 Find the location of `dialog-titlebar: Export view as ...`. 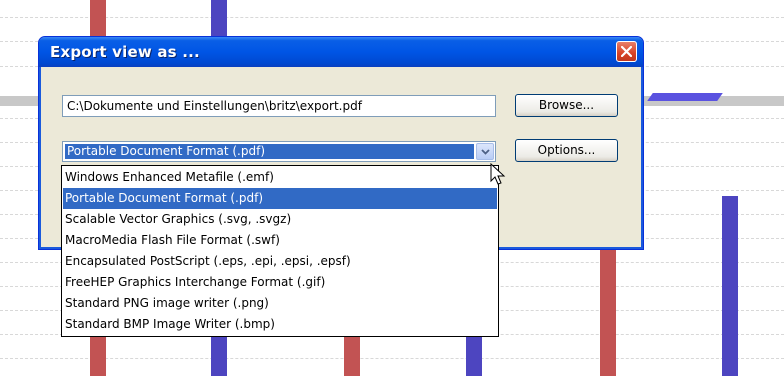

dialog-titlebar: Export view as ... is located at coordinates (341, 52).